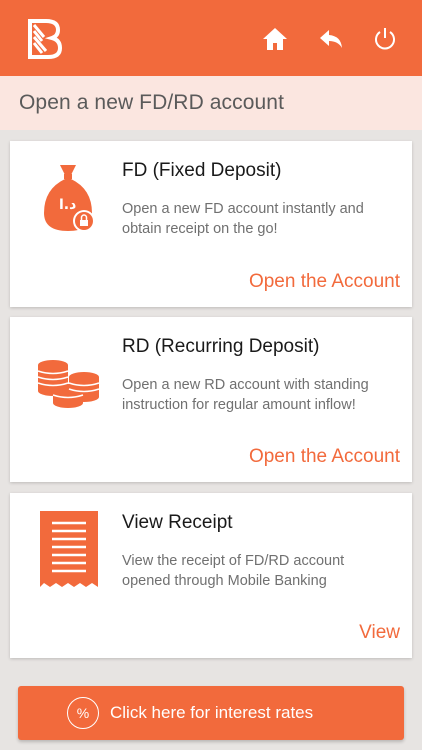 This screenshot has width=422, height=750. I want to click on page-title-bar: Open a new FD/RD account, so click(211, 103).